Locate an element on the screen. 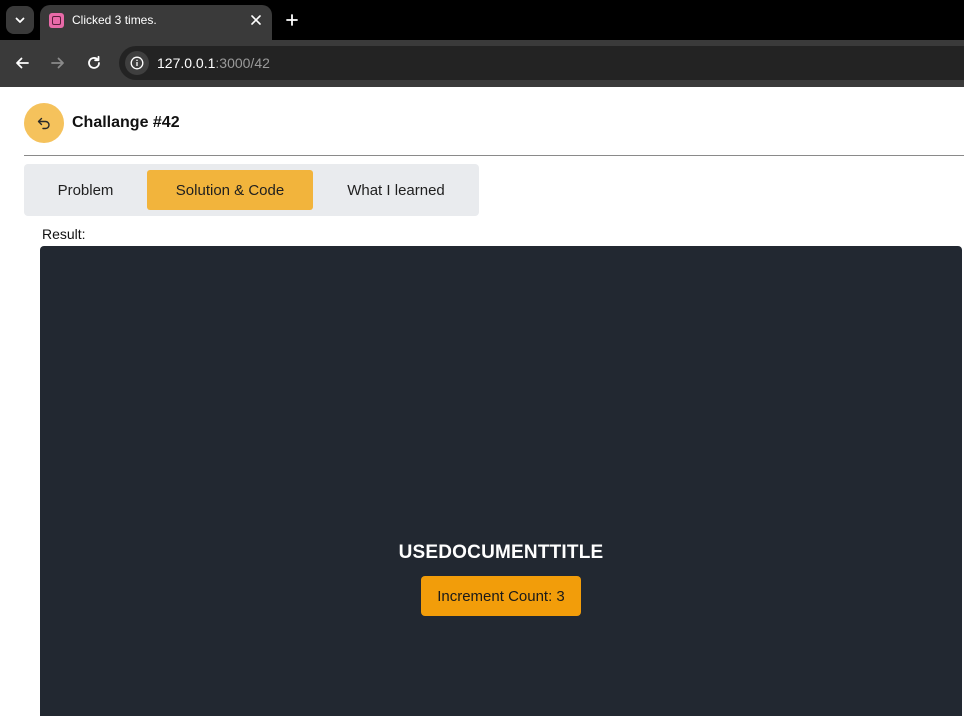 This screenshot has width=964, height=716. url-text: 127.0.0.1:3000/42 is located at coordinates (213, 63).